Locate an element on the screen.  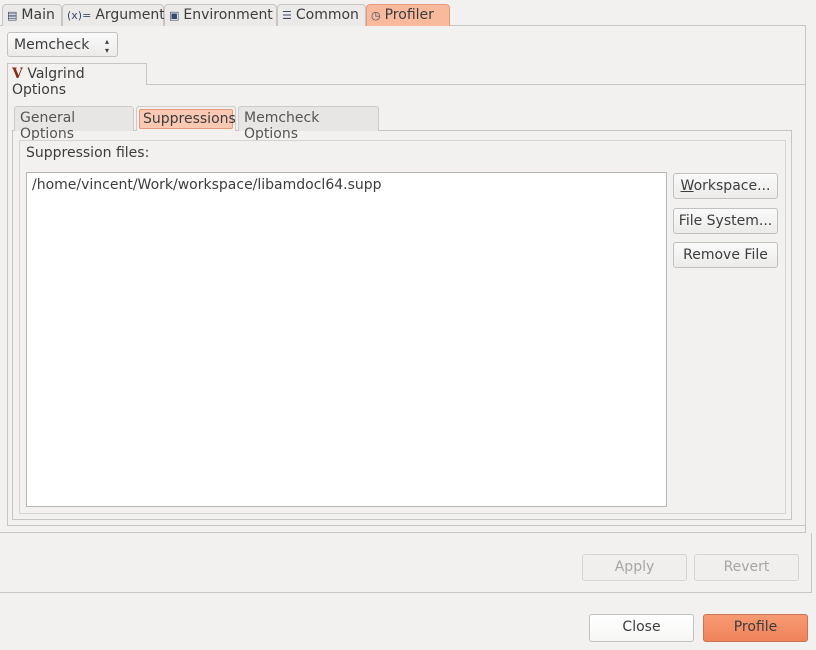
subtab-suppressions: Suppressions is located at coordinates (186, 118).